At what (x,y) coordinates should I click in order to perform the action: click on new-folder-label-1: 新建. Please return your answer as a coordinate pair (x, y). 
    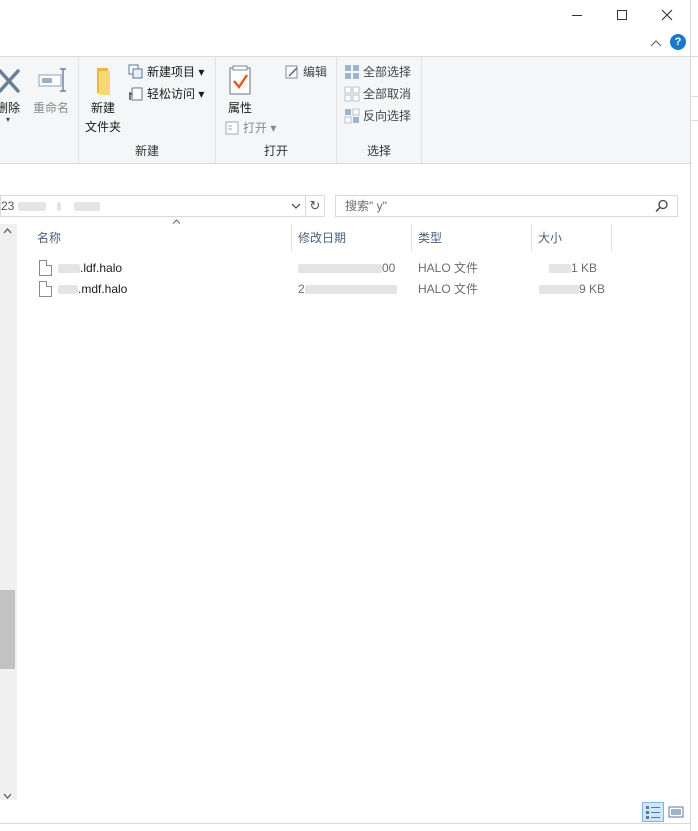
    Looking at the image, I should click on (102, 108).